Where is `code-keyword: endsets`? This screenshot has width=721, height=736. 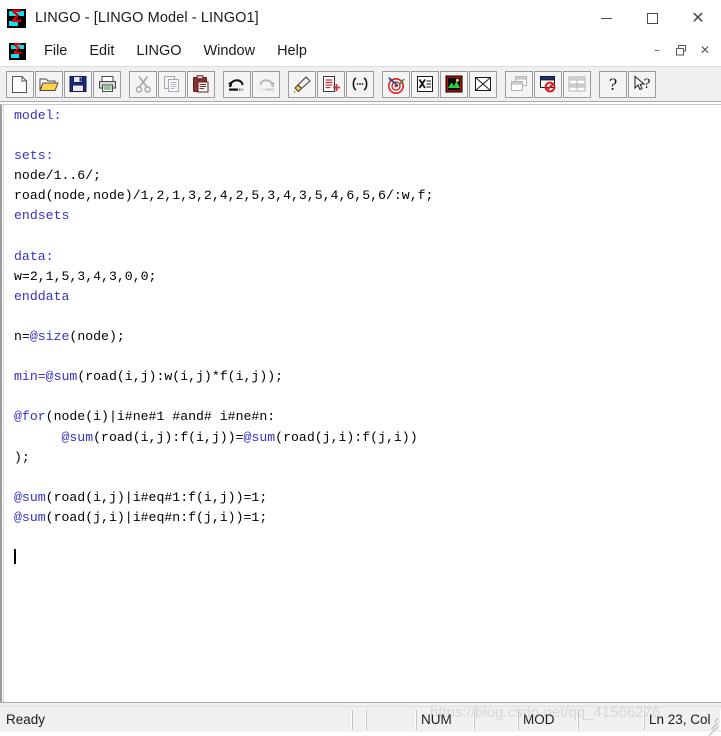 code-keyword: endsets is located at coordinates (42, 216).